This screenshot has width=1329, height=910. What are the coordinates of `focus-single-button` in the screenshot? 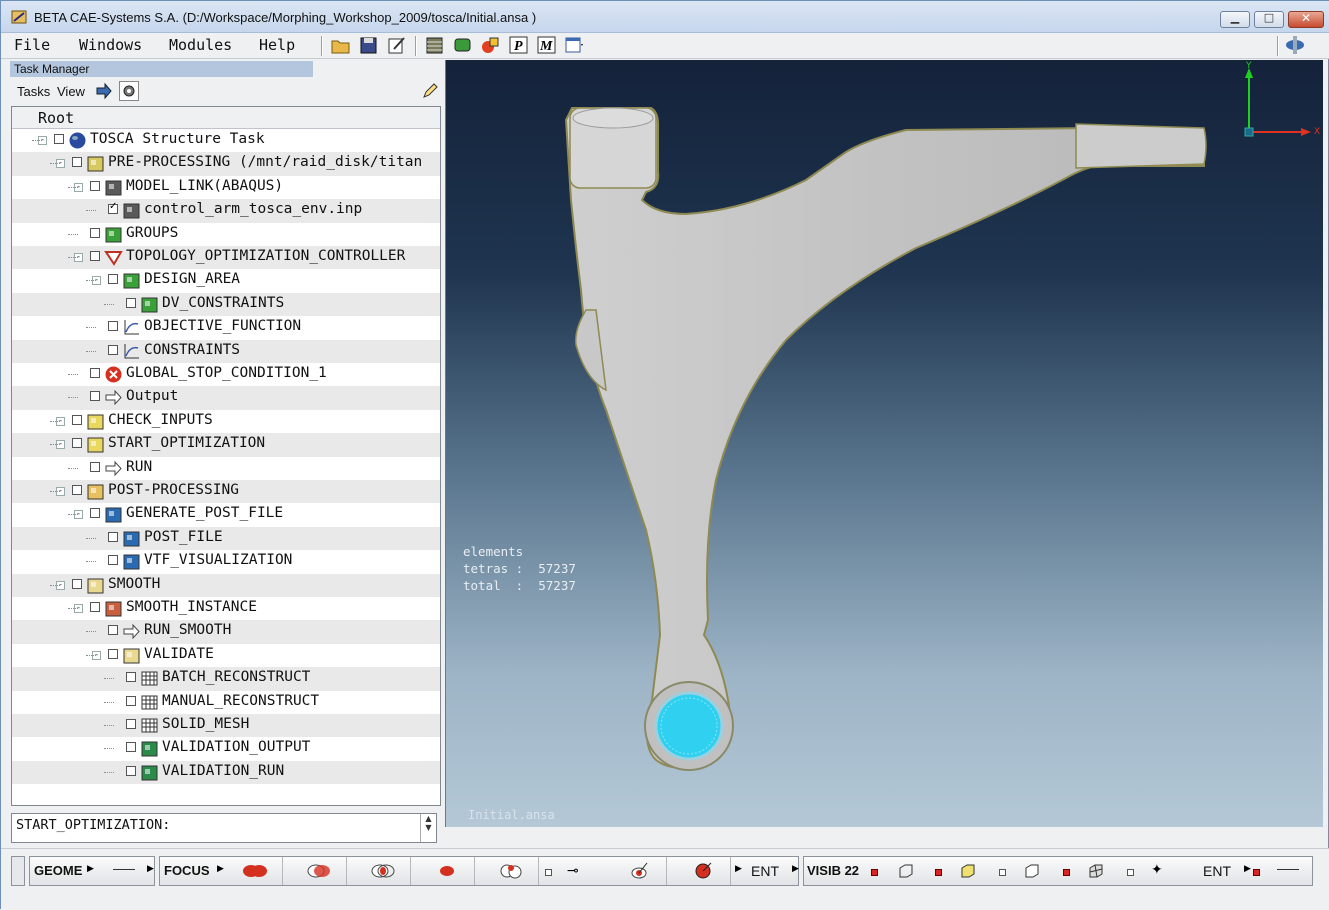 It's located at (447, 871).